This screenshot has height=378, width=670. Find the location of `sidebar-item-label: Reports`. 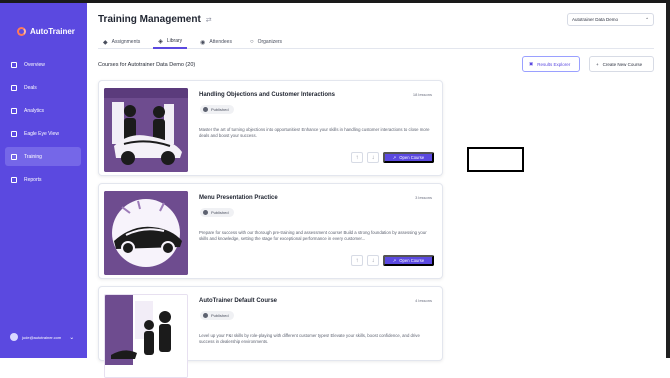

sidebar-item-label: Reports is located at coordinates (33, 179).